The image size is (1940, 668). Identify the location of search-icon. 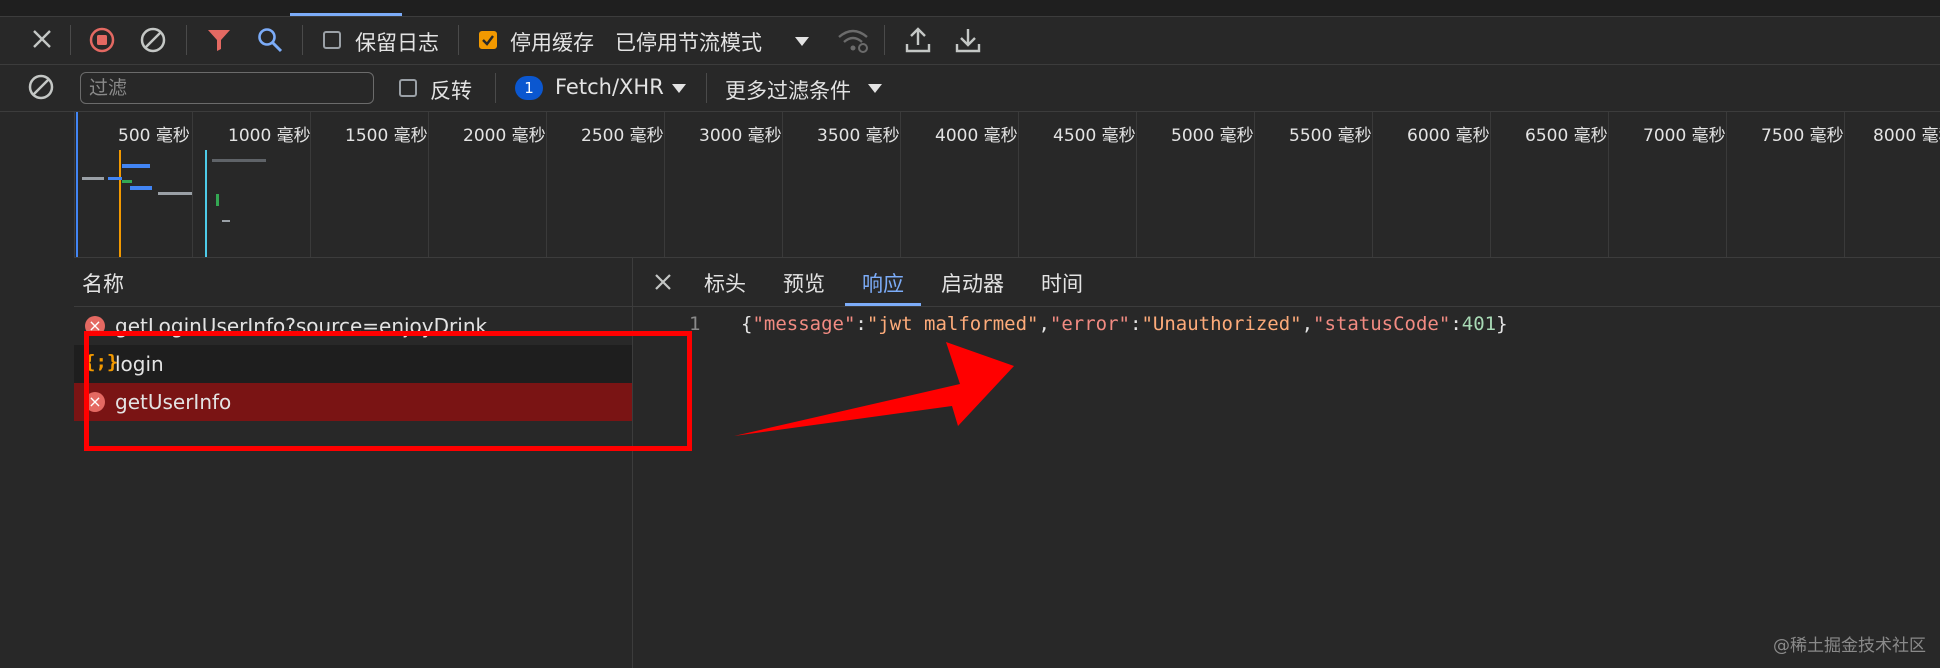
(270, 42).